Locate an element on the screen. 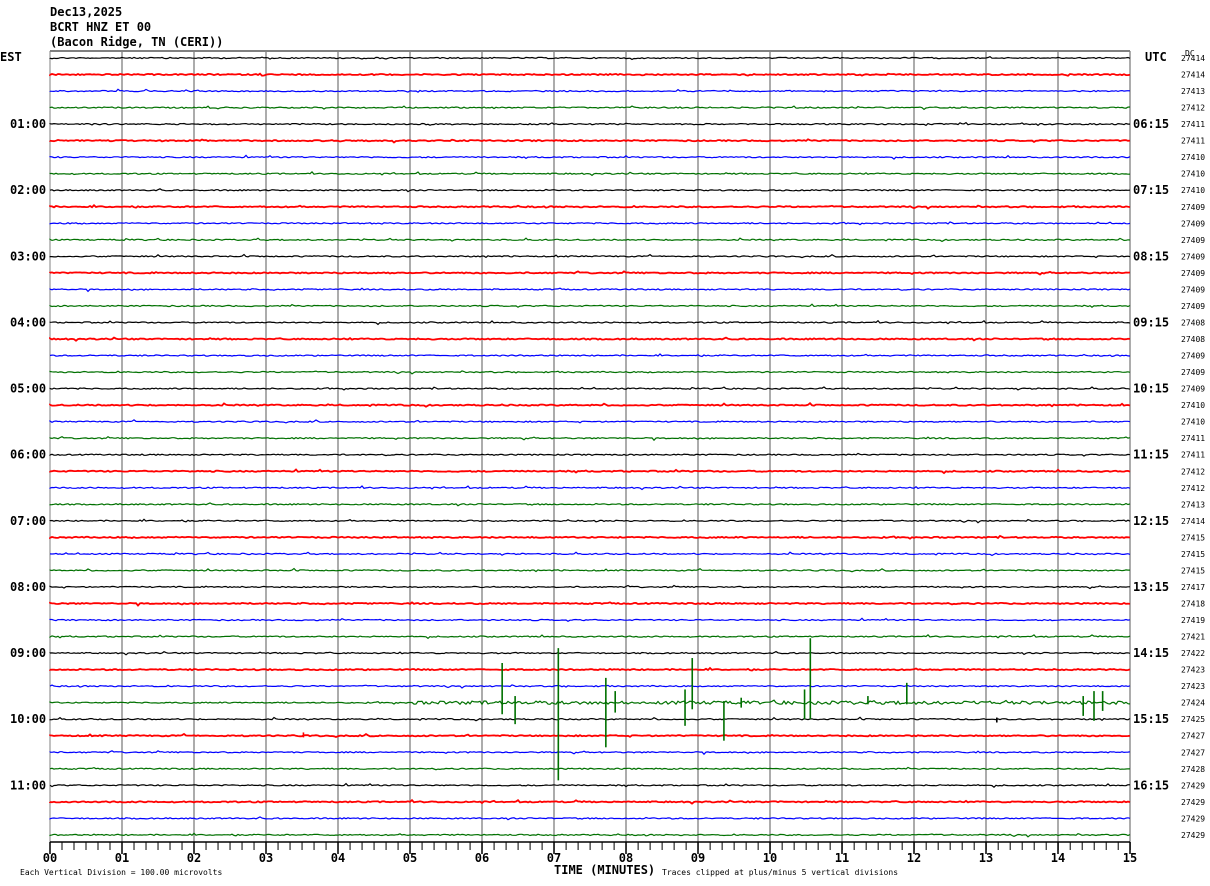 This screenshot has width=1210, height=886. left-hour-label: 01:00 is located at coordinates (28, 124).